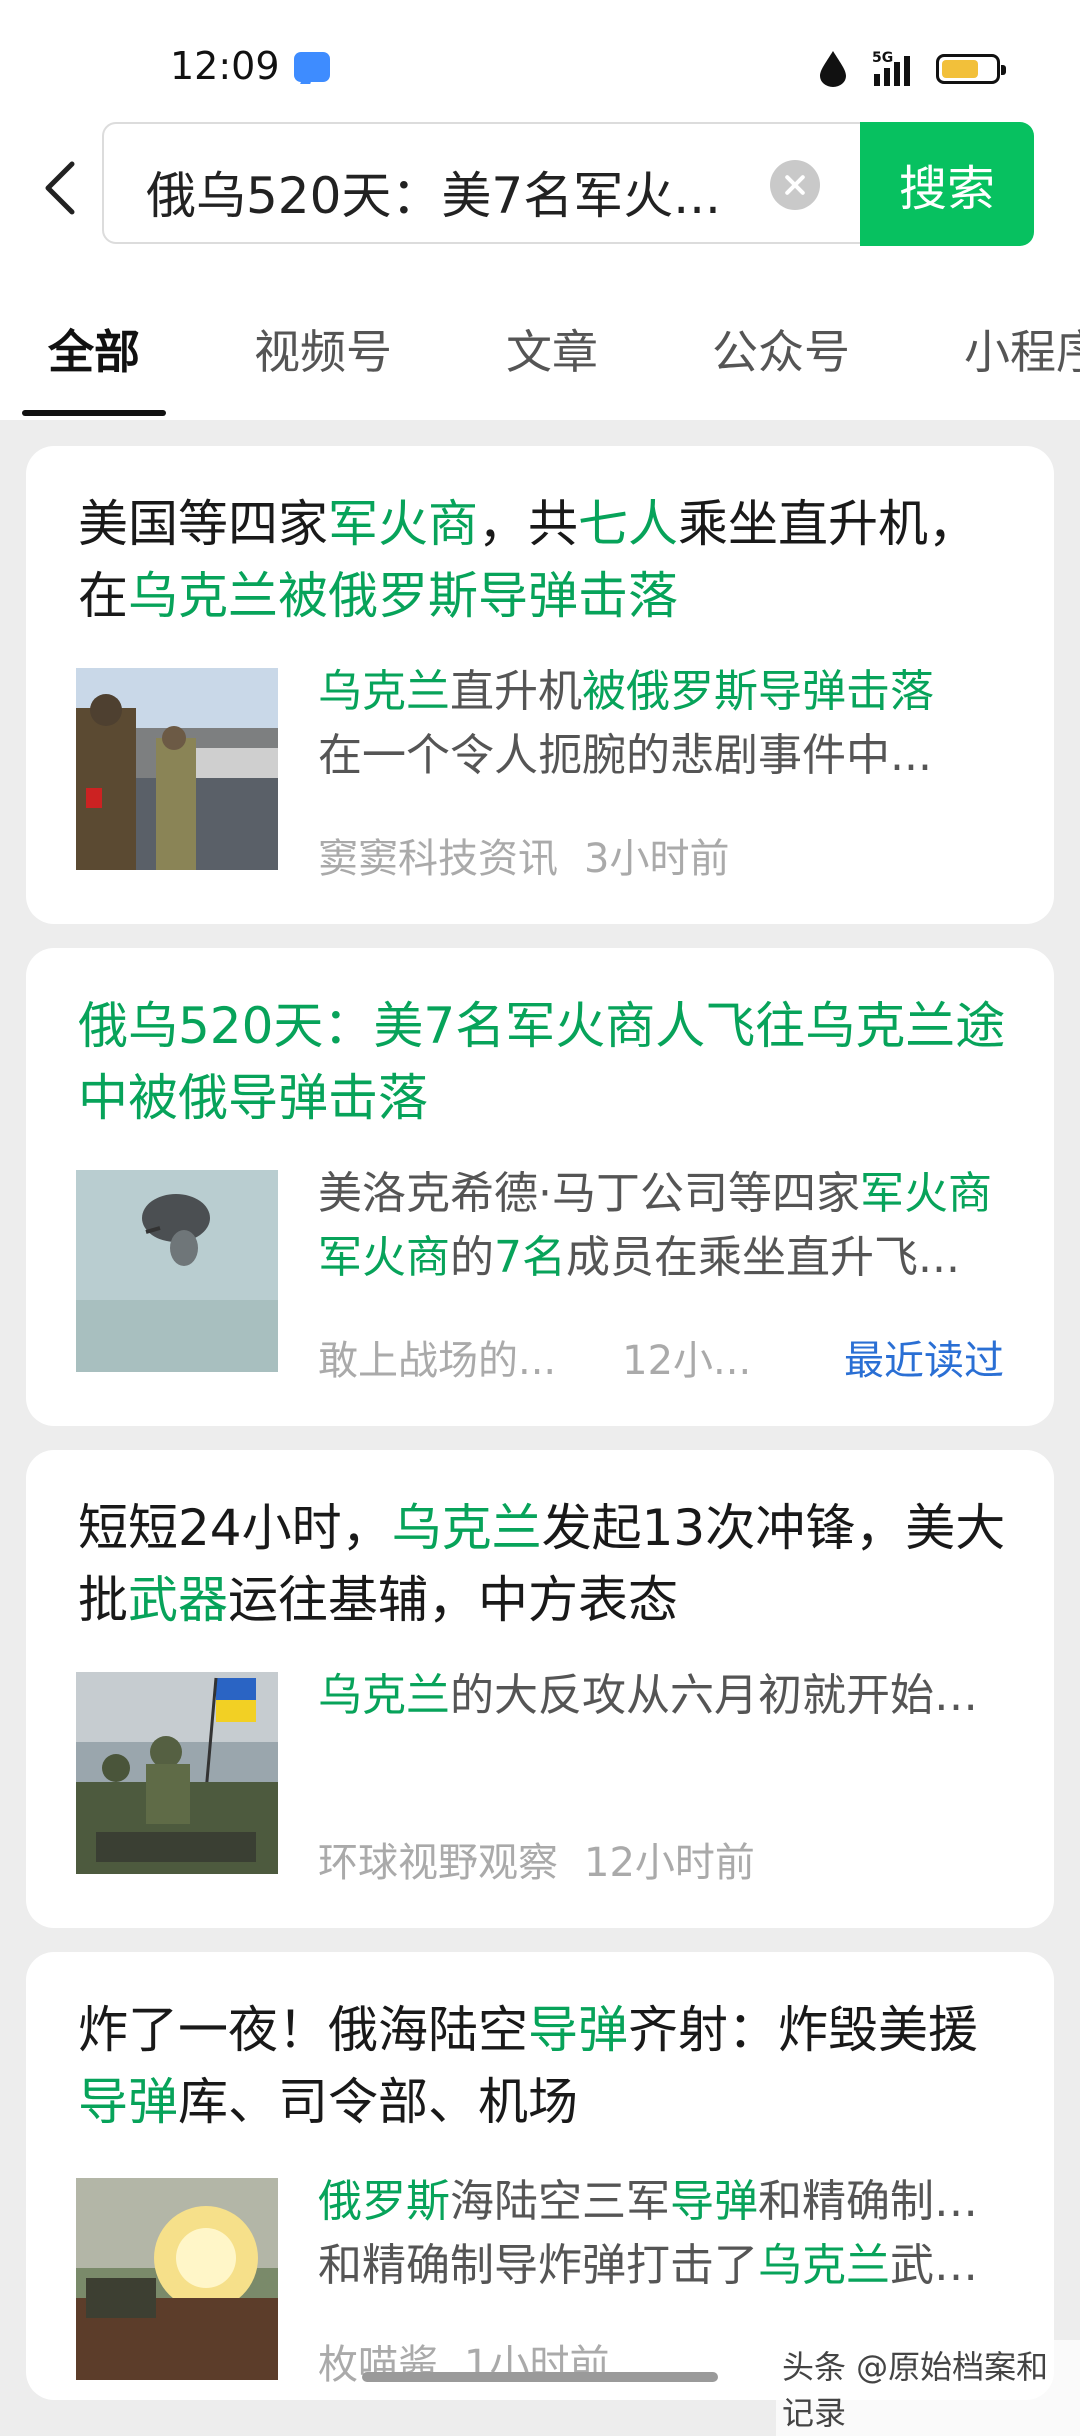  I want to click on tab-channels: 视频号, so click(323, 349).